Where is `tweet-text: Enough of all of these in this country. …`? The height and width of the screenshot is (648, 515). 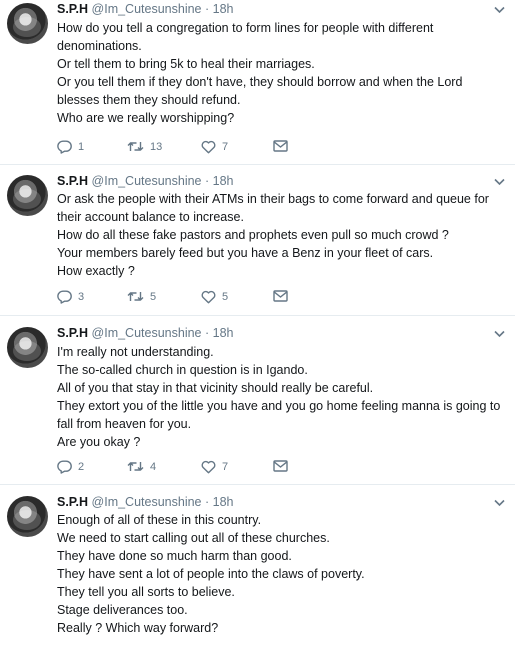
tweet-text: Enough of all of these in this country. … is located at coordinates (211, 574).